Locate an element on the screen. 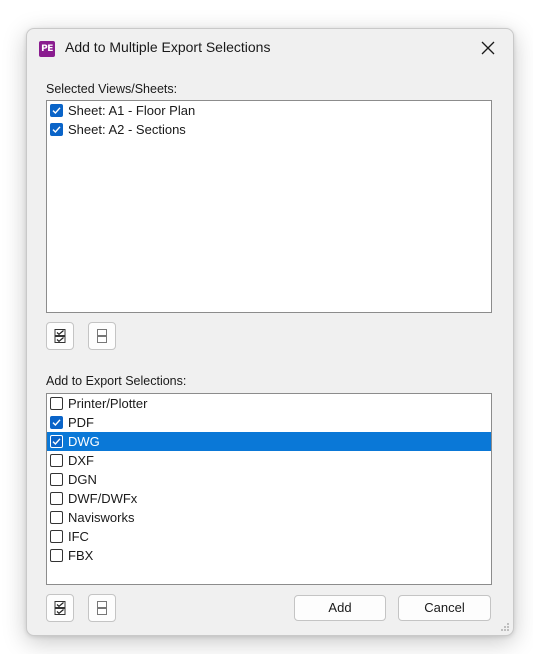  views-check-all-button is located at coordinates (60, 336).